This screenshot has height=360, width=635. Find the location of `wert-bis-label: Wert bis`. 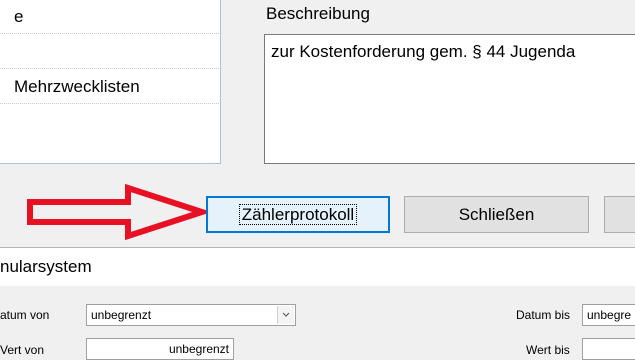

wert-bis-label: Wert bis is located at coordinates (548, 350).